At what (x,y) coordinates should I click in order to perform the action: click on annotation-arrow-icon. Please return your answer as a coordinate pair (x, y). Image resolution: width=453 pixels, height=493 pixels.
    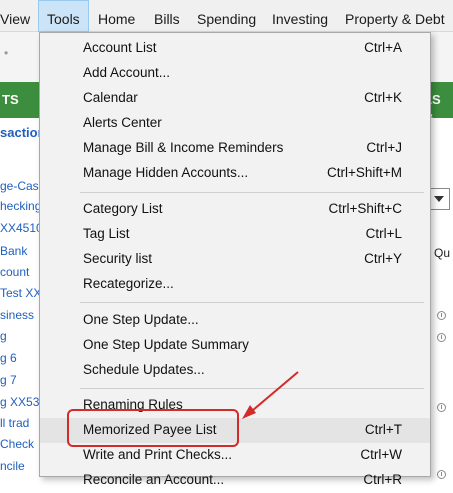
    Looking at the image, I should click on (270, 395).